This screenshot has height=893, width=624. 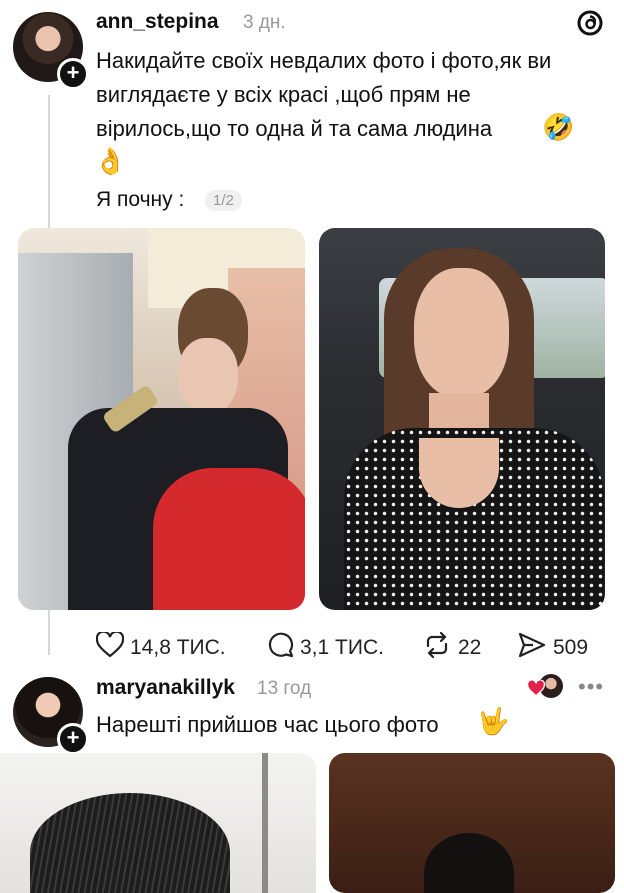 I want to click on ok-hand-emoji: 👌, so click(x=110, y=161).